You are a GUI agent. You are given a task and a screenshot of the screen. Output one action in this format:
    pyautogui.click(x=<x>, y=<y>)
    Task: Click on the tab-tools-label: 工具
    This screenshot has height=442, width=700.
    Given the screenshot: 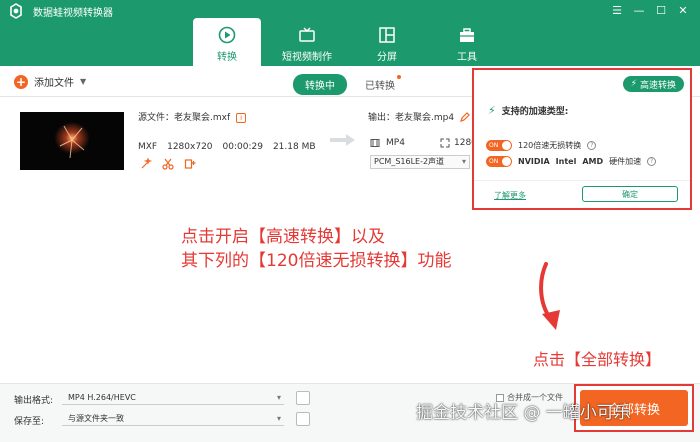 What is the action you would take?
    pyautogui.click(x=467, y=57)
    